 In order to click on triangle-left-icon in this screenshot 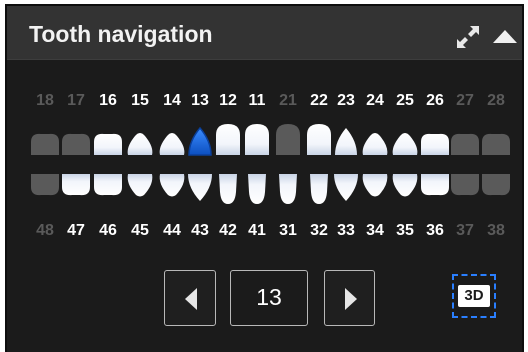, I will do `click(191, 299)`.